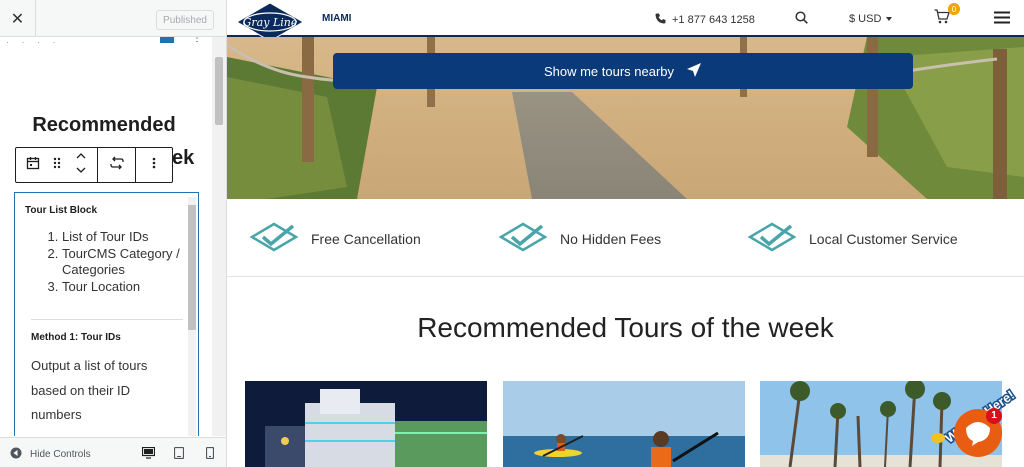 Image resolution: width=1024 pixels, height=467 pixels. I want to click on method-heading: Method 1: Tour IDs, so click(76, 337).